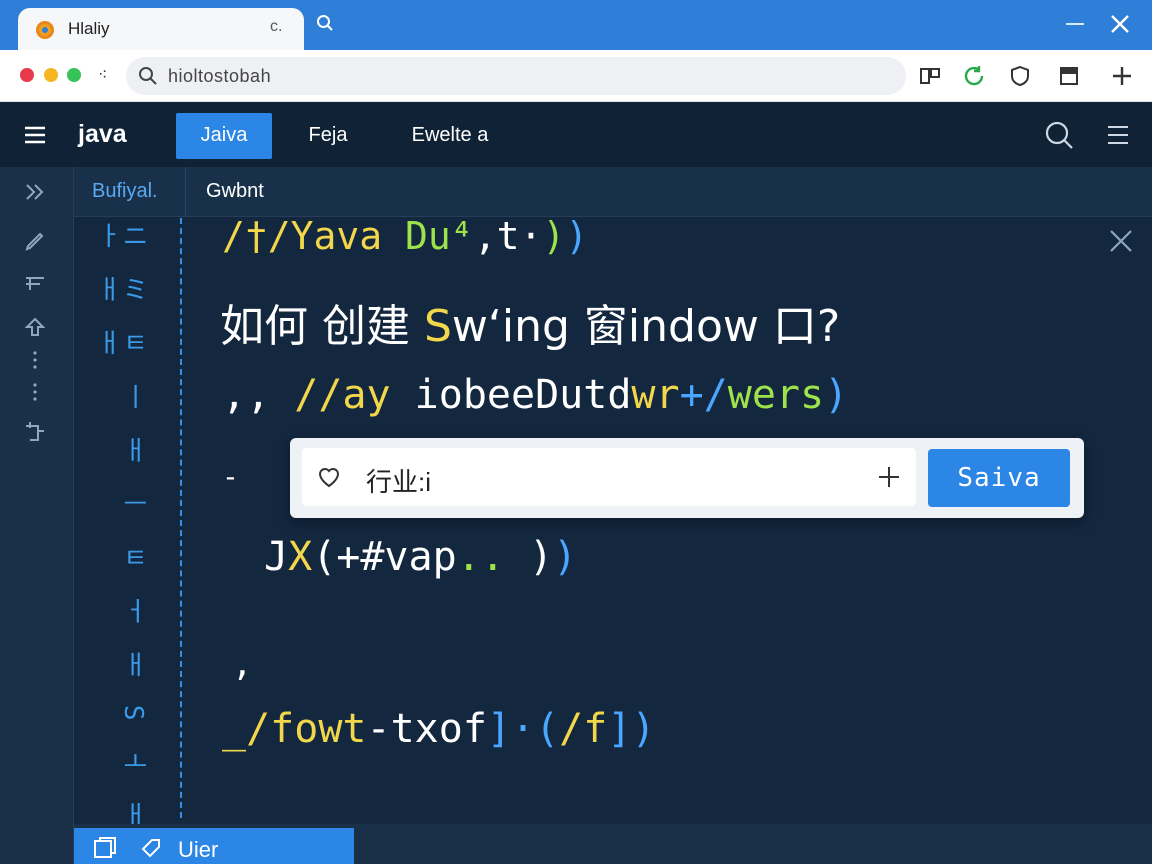 This screenshot has height=864, width=1152. I want to click on code-token: S, so click(437, 326).